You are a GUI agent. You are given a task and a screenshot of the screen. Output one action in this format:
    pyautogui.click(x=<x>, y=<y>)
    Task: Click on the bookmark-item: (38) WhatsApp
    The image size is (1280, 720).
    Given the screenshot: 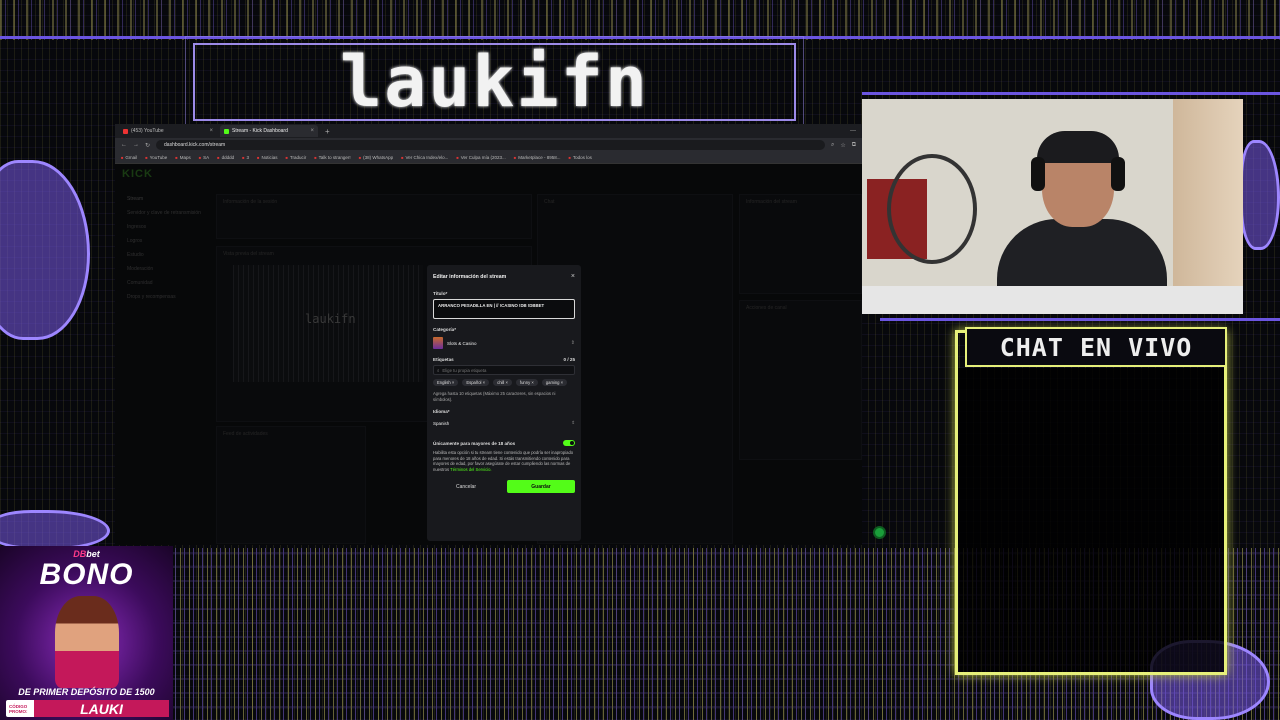 What is the action you would take?
    pyautogui.click(x=376, y=157)
    